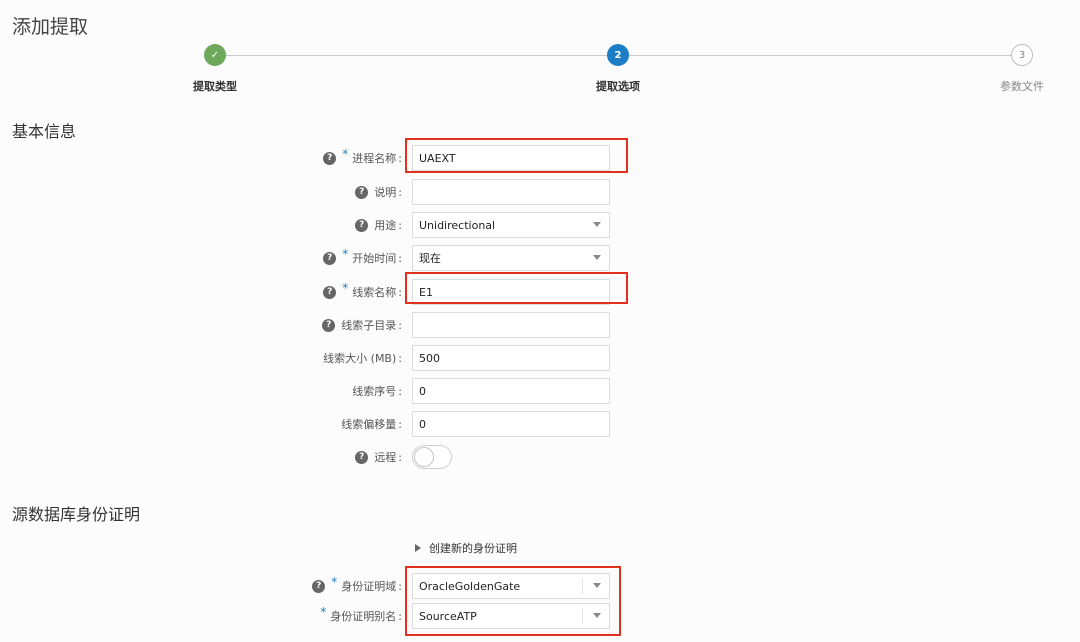 This screenshot has width=1080, height=642. What do you see at coordinates (511, 358) in the screenshot?
I see `trail-size-input: 500` at bounding box center [511, 358].